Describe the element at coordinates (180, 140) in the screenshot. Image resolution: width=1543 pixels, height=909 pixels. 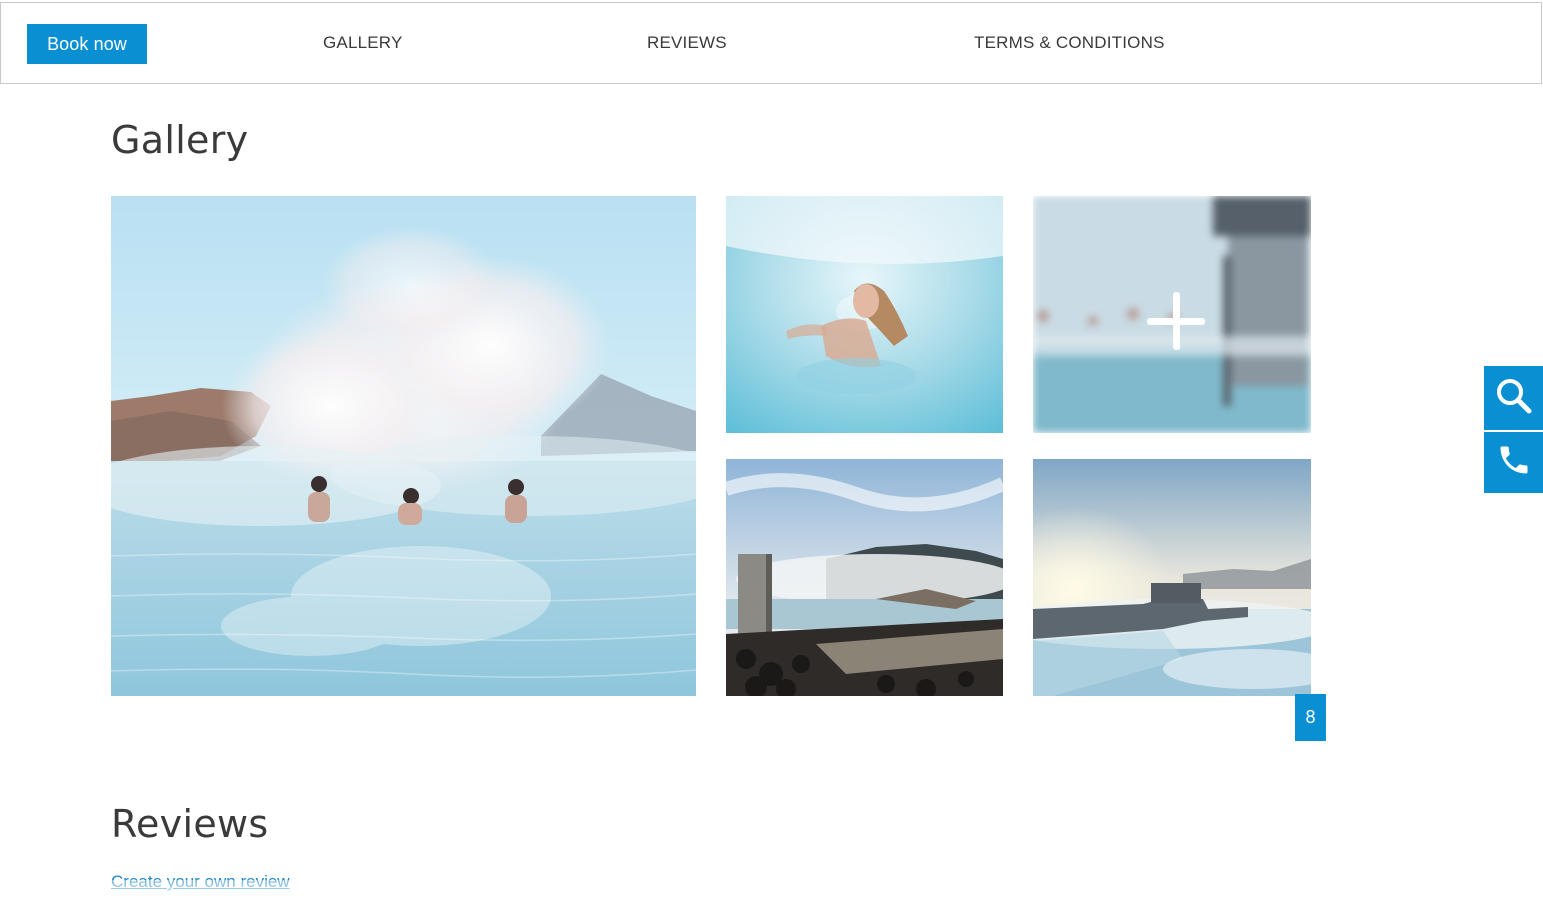
I see `gallery-heading: Gallery` at that location.